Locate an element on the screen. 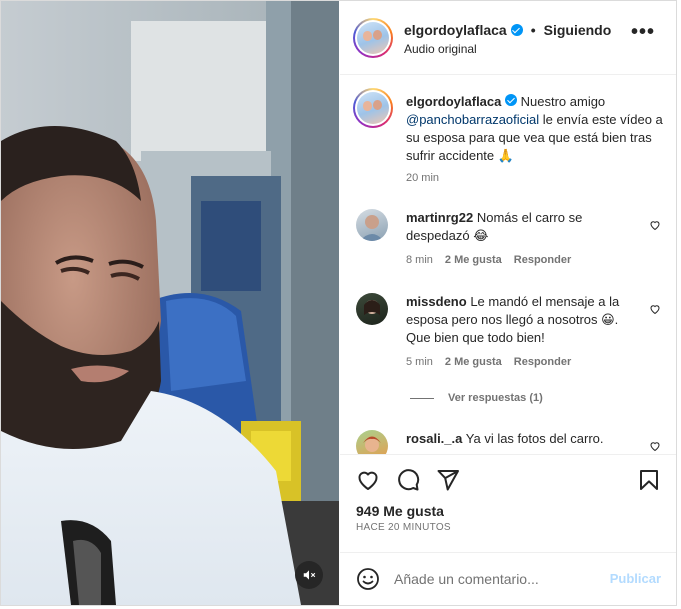  comment-input is located at coordinates (494, 579).